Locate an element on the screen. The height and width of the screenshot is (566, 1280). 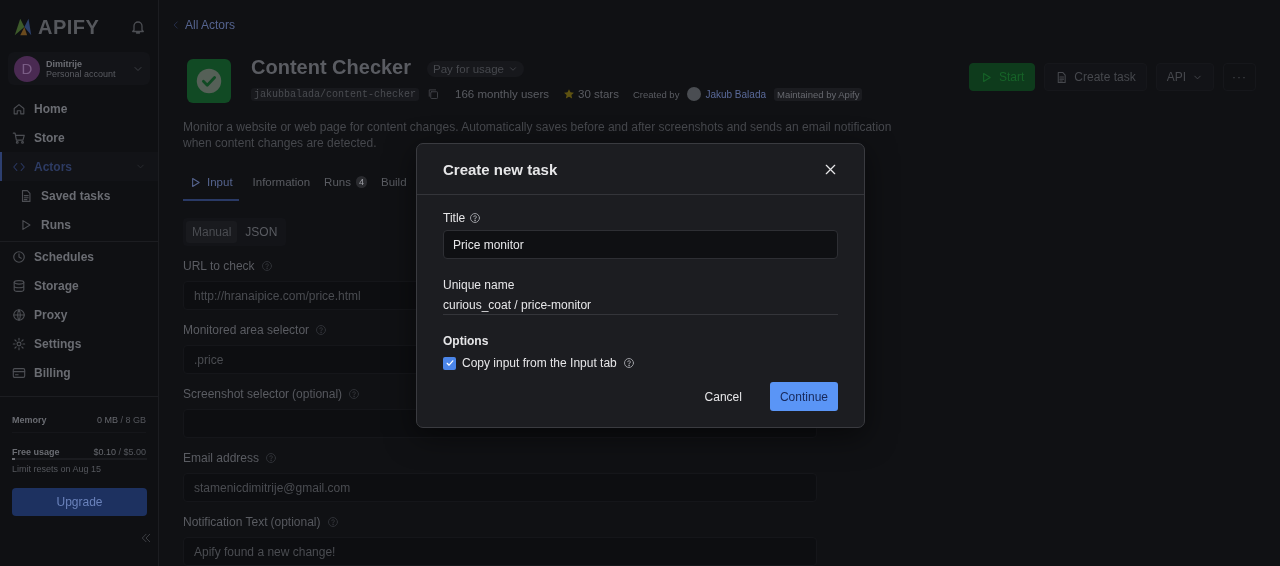
check-circle-icon is located at coordinates (209, 81).